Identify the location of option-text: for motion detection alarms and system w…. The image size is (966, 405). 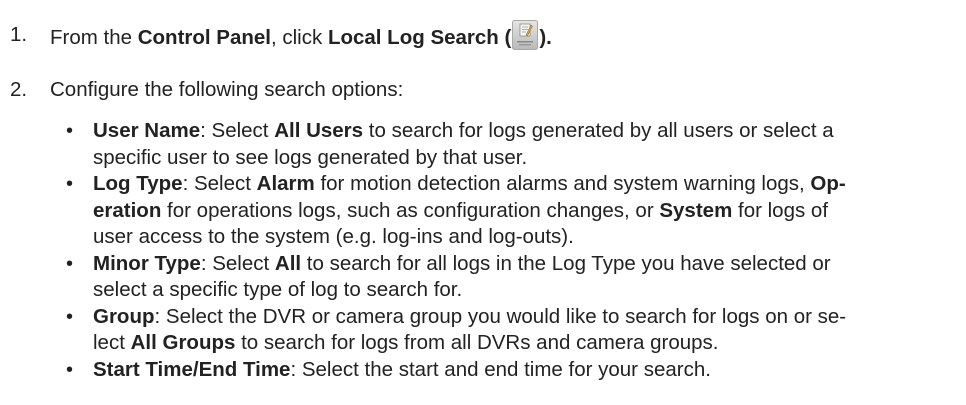
(562, 183).